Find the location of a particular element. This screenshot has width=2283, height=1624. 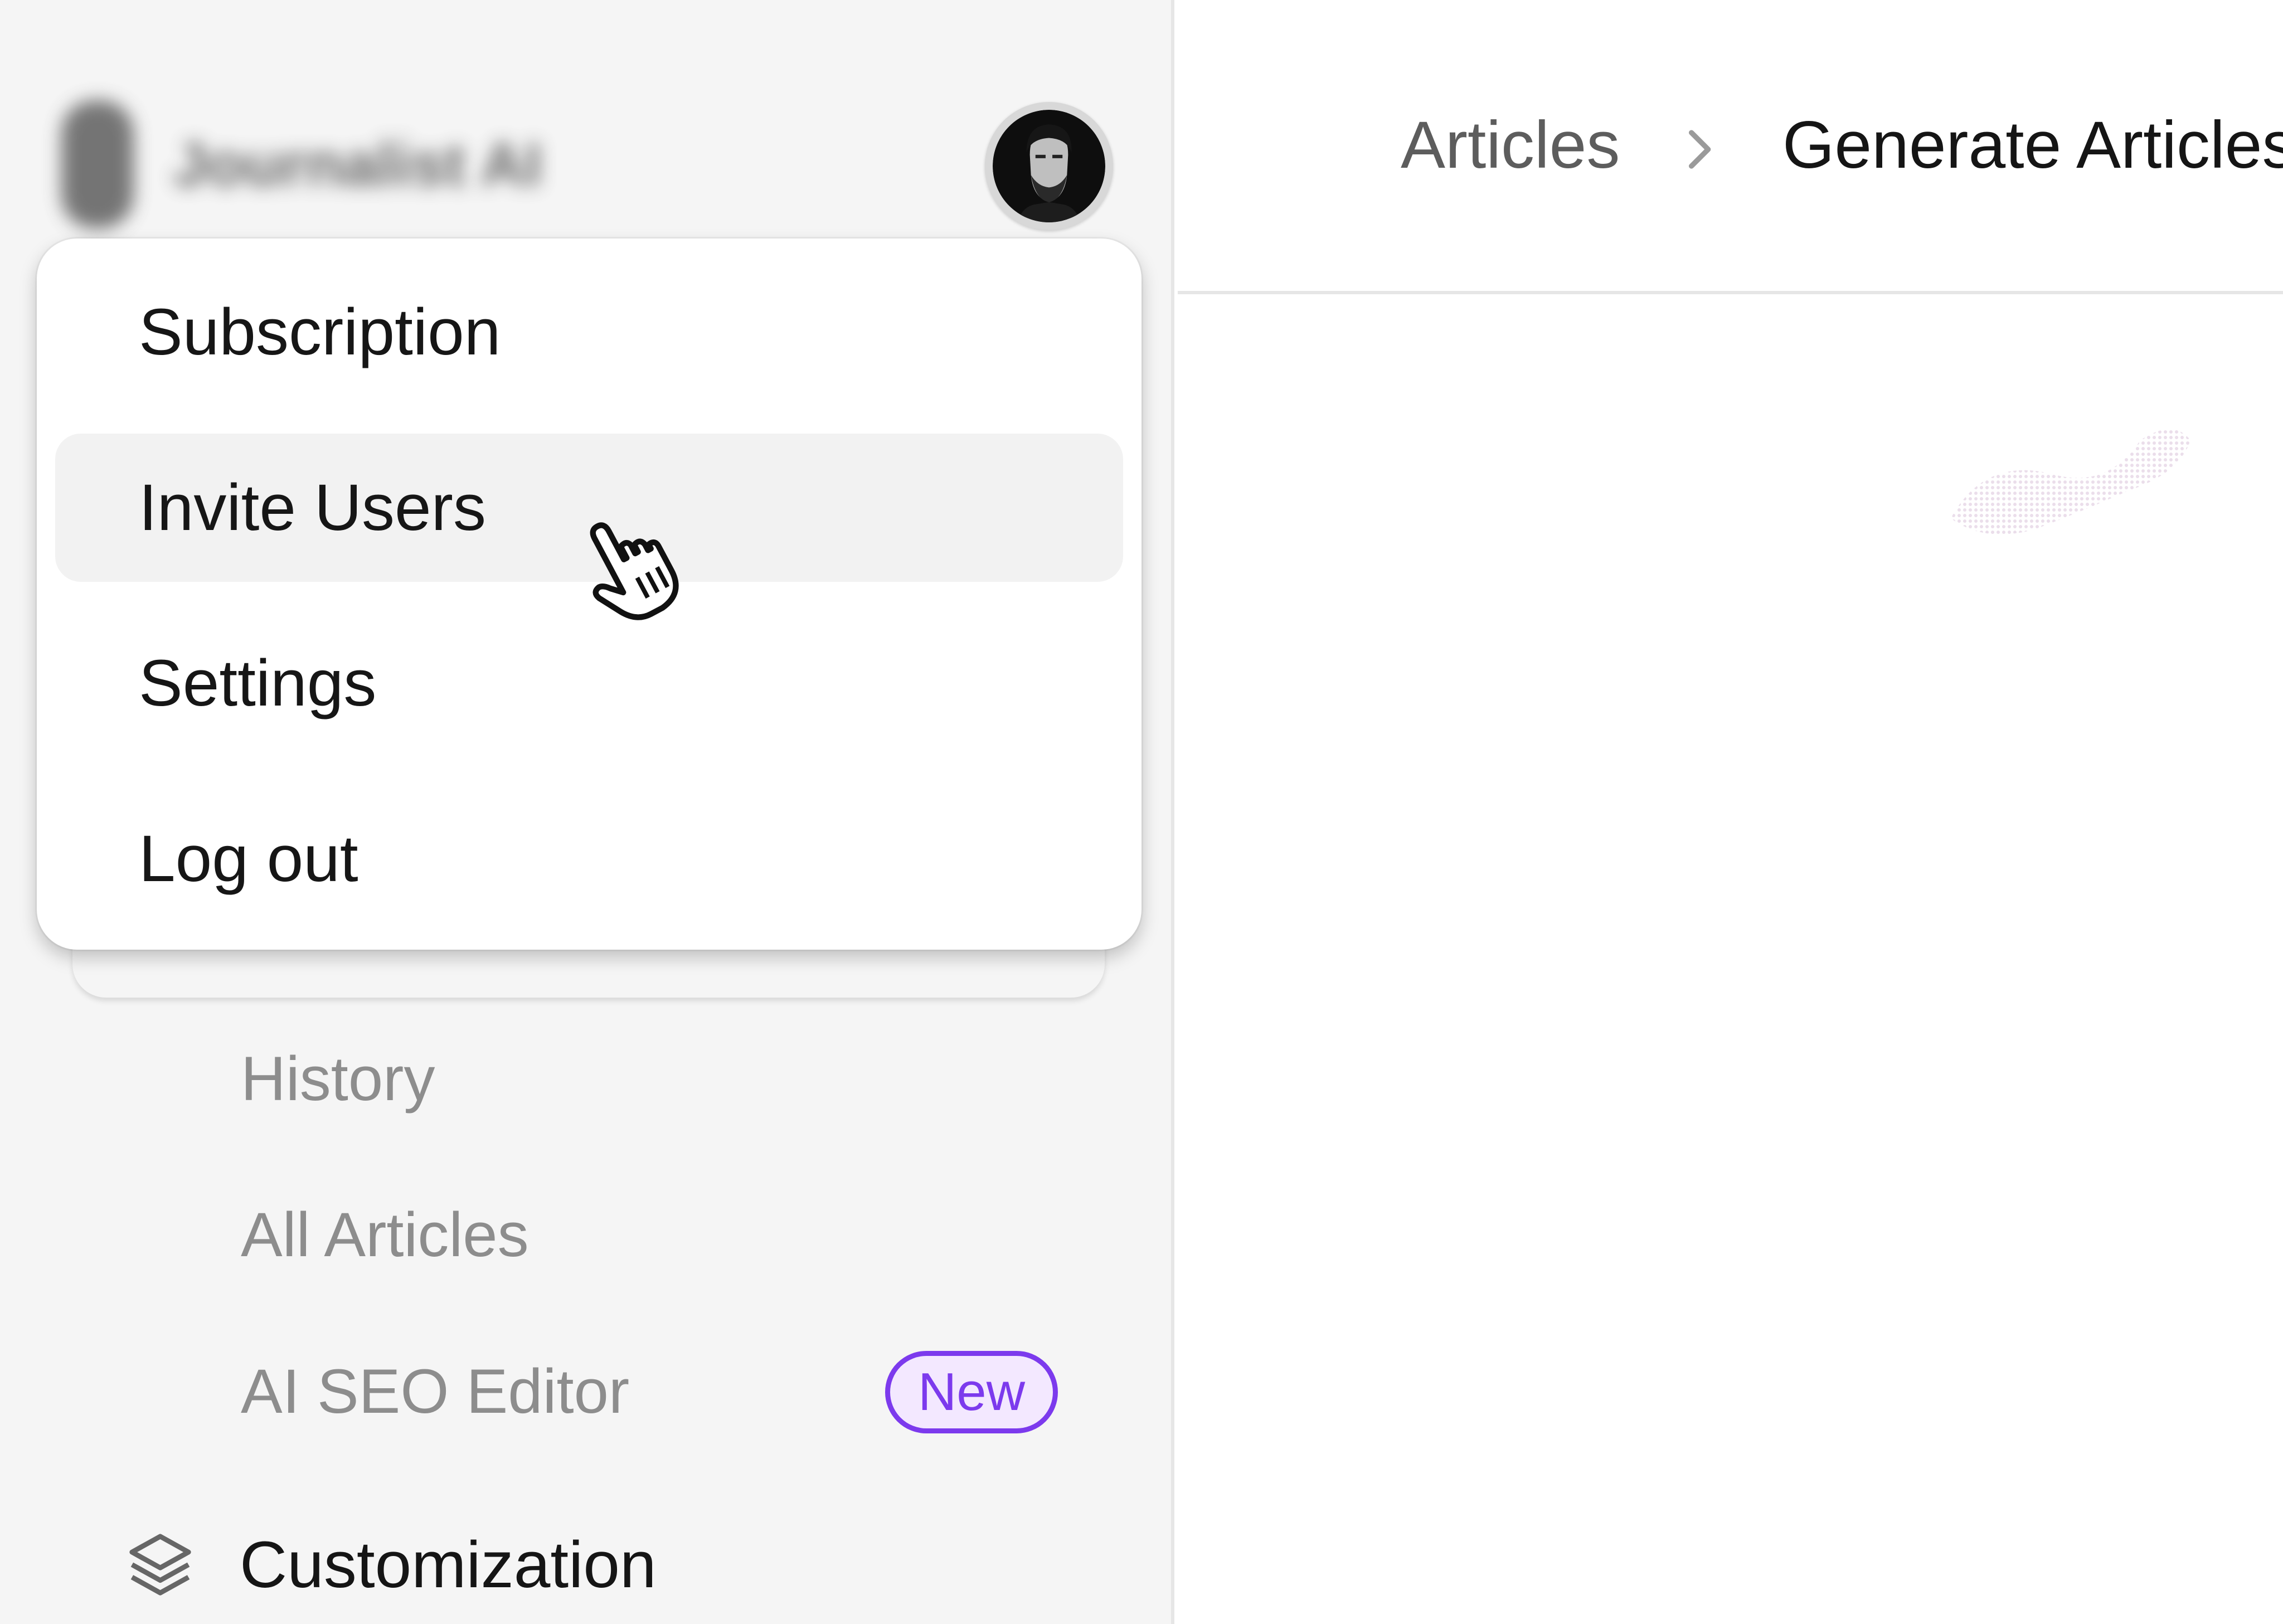

menu-item-subscription: Subscription is located at coordinates (589, 332).